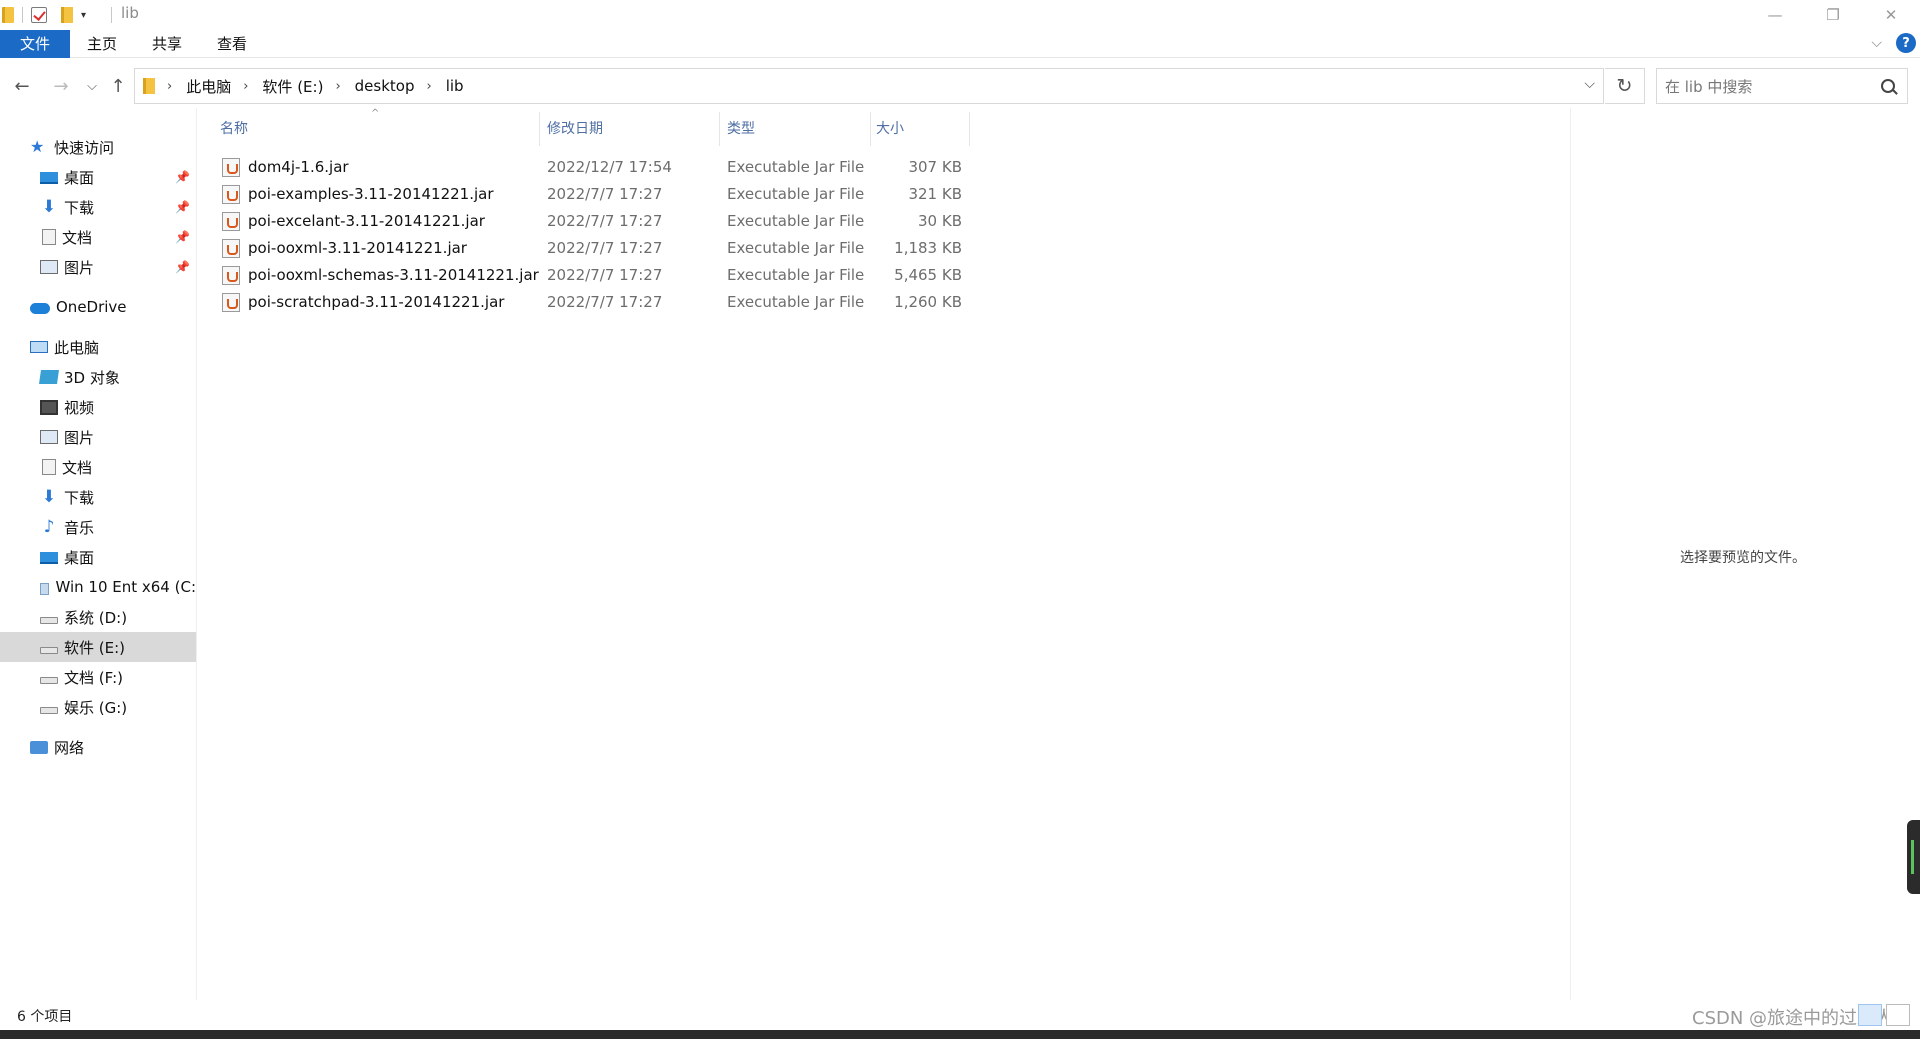 This screenshot has width=1920, height=1039. I want to click on large-icons-view-icon, so click(1898, 1015).